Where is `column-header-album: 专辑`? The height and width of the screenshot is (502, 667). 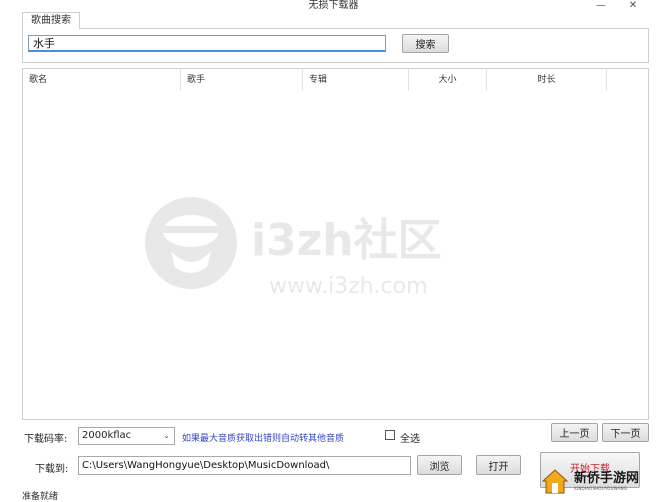
column-header-album: 专辑 is located at coordinates (356, 80).